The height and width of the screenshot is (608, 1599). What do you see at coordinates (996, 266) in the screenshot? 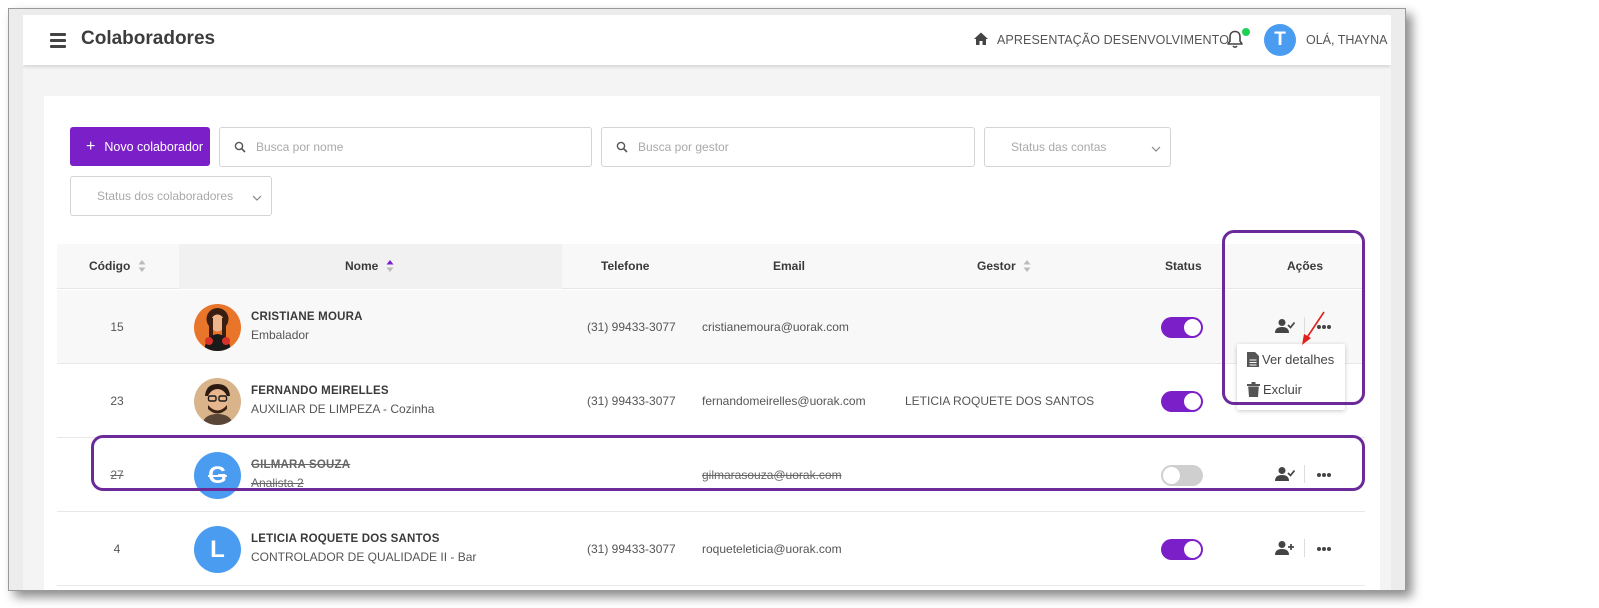
I see `column-header-manager: Gestor` at bounding box center [996, 266].